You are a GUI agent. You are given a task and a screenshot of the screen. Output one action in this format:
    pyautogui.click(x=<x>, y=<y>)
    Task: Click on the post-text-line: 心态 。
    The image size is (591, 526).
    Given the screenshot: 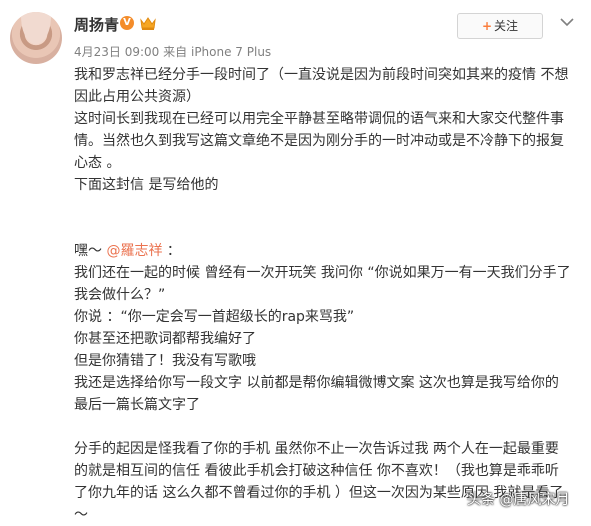 What is the action you would take?
    pyautogui.click(x=97, y=163)
    